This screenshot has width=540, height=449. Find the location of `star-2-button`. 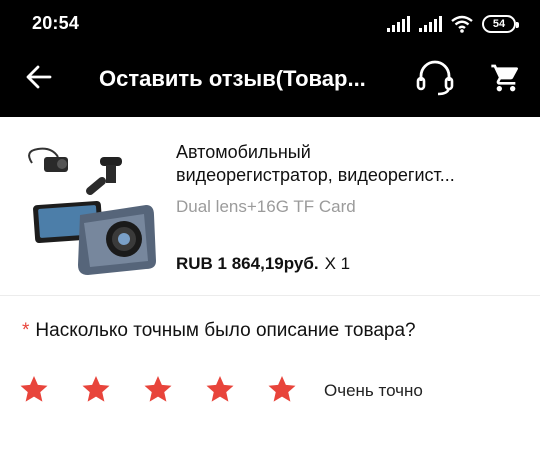

star-2-button is located at coordinates (96, 389).